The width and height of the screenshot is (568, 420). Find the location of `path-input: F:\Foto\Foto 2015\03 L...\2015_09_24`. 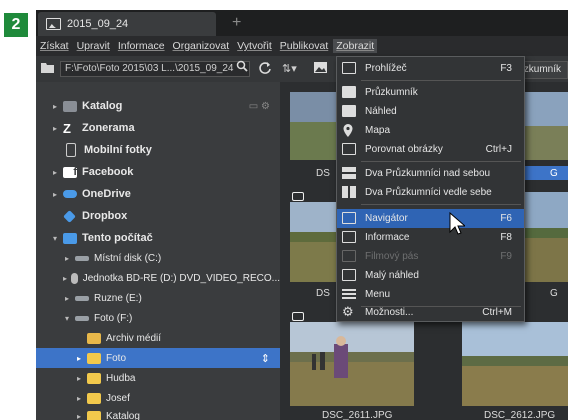

path-input: F:\Foto\Foto 2015\03 L...\2015_09_24 is located at coordinates (155, 69).